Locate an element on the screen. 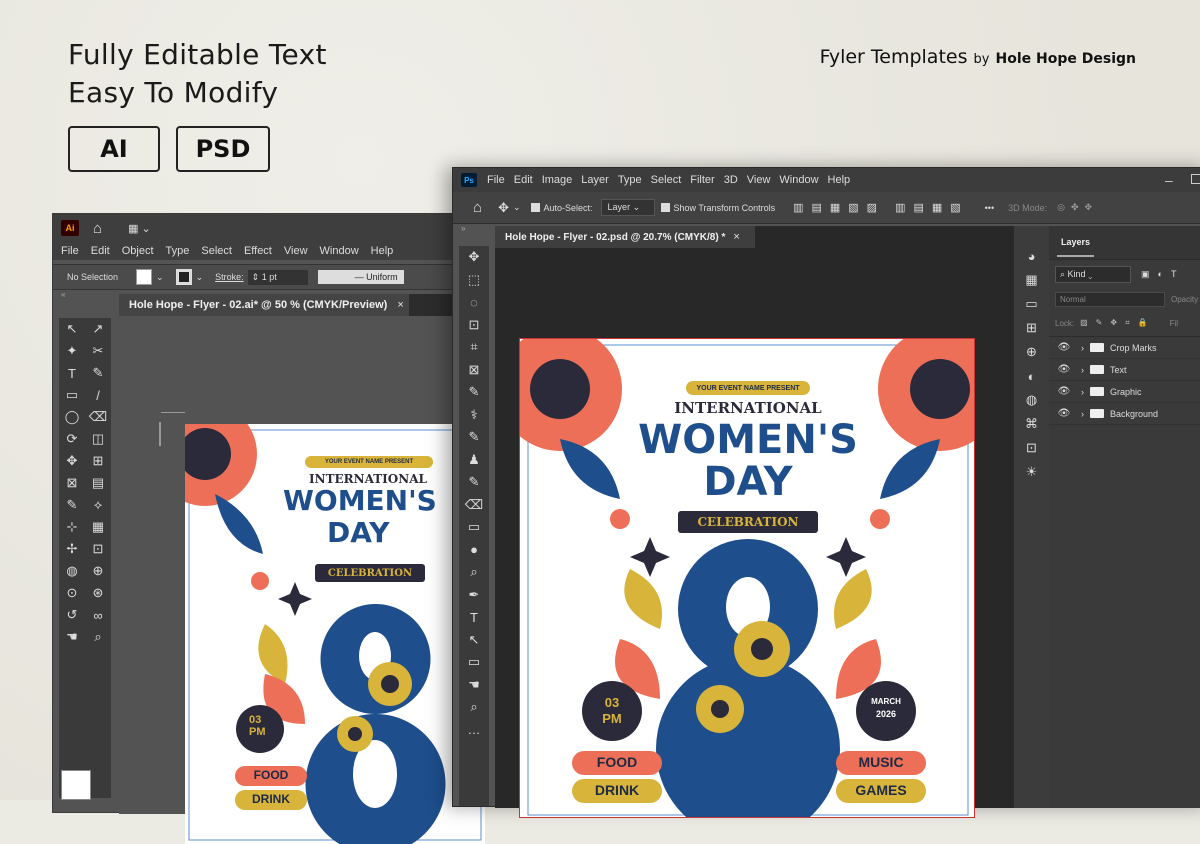  ai-tool-icon: ⊠ is located at coordinates (72, 483).